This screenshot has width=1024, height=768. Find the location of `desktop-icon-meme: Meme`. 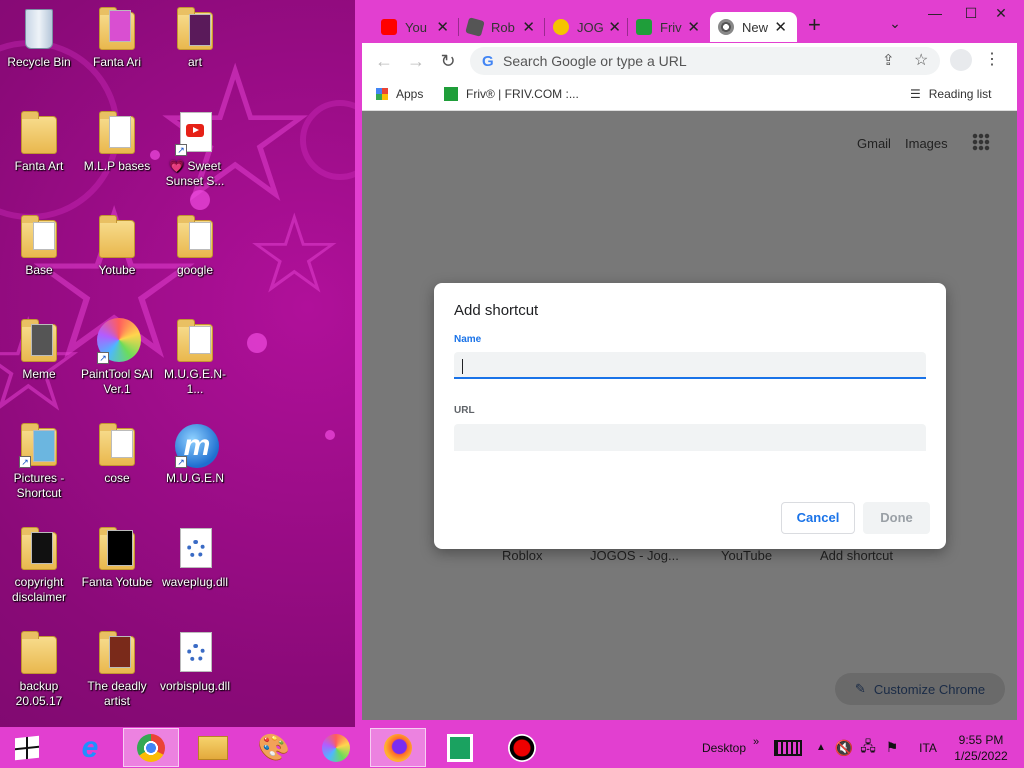

desktop-icon-meme: Meme is located at coordinates (39, 350).